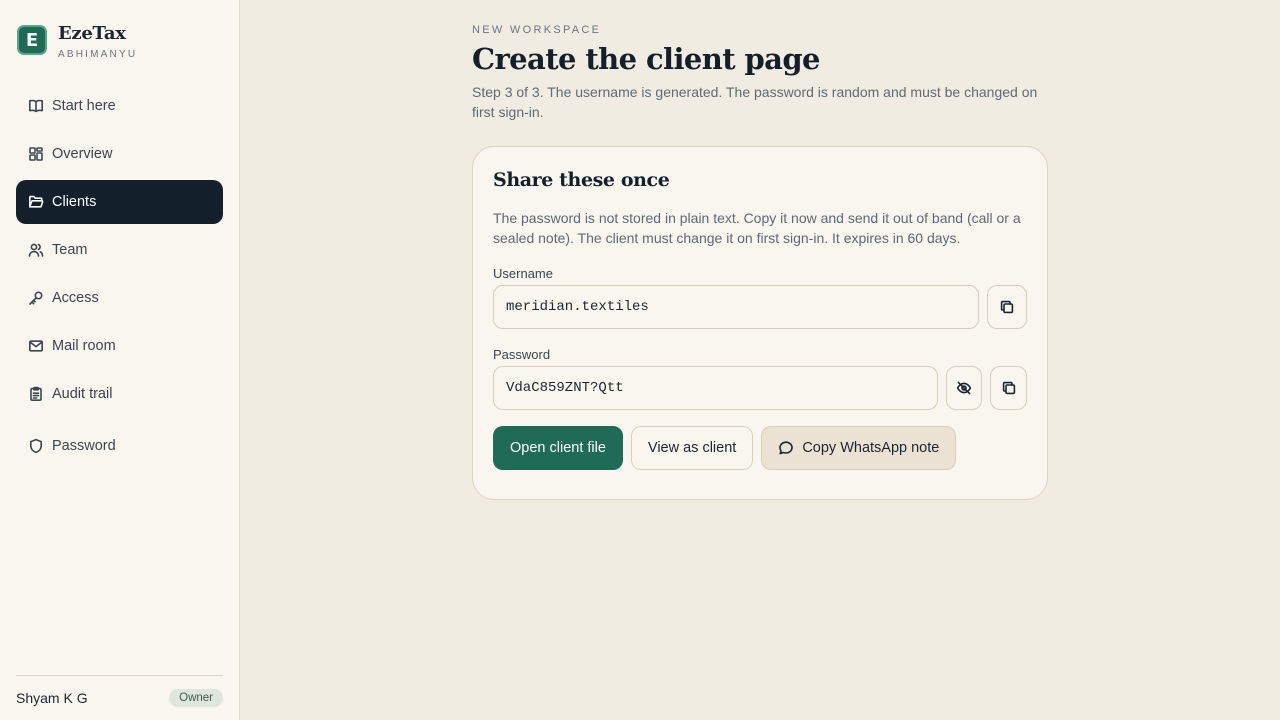 The image size is (1280, 720). What do you see at coordinates (82, 154) in the screenshot?
I see `sidebar-item-label: Overview` at bounding box center [82, 154].